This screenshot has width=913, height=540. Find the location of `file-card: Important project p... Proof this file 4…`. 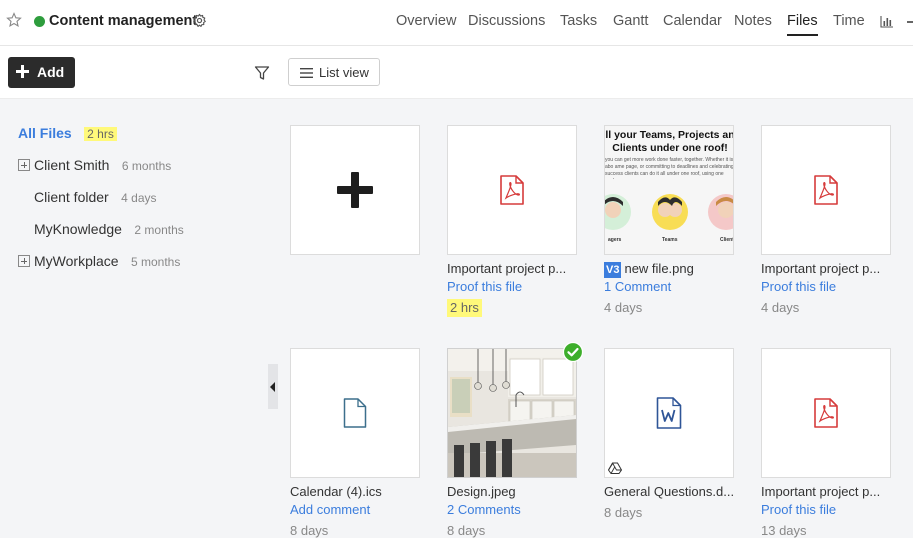

file-card: Important project p... Proof this file 4… is located at coordinates (826, 221).